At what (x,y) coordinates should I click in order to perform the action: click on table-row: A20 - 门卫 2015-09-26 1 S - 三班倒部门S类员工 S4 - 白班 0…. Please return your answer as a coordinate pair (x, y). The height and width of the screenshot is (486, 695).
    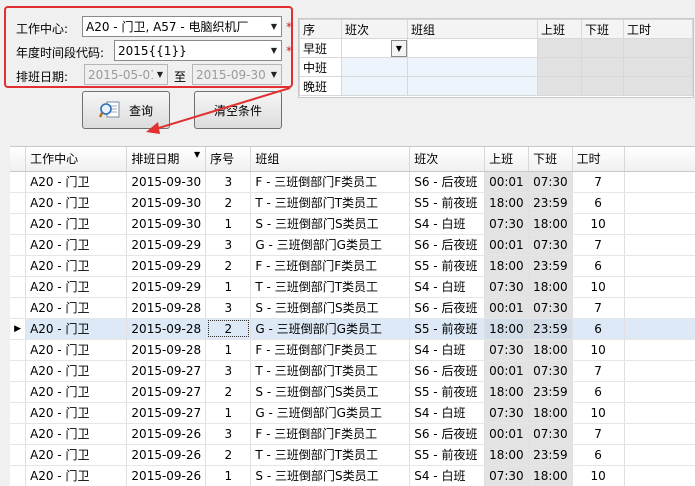
    Looking at the image, I should click on (352, 475).